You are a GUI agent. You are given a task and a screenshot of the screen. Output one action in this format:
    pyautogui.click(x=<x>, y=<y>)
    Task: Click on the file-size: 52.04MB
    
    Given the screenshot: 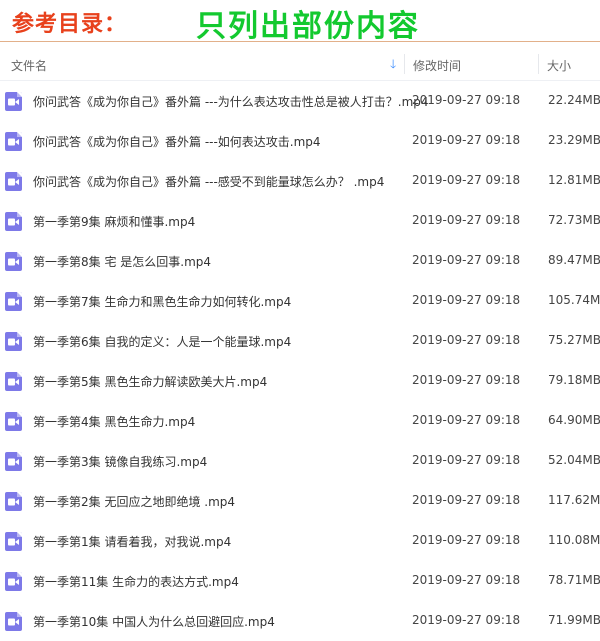 What is the action you would take?
    pyautogui.click(x=574, y=460)
    